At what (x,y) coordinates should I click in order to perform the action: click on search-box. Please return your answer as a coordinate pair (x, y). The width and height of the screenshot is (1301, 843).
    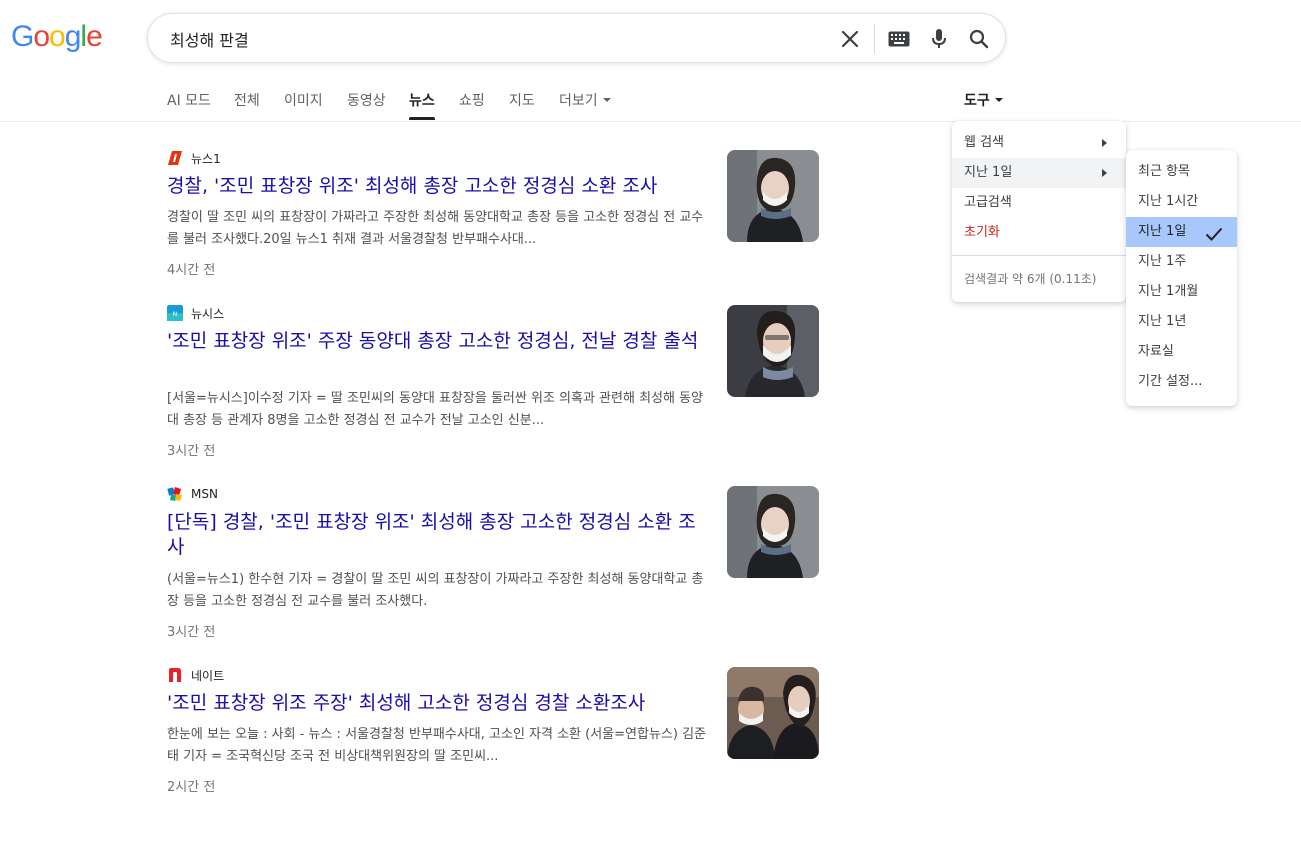
    Looking at the image, I should click on (576, 38).